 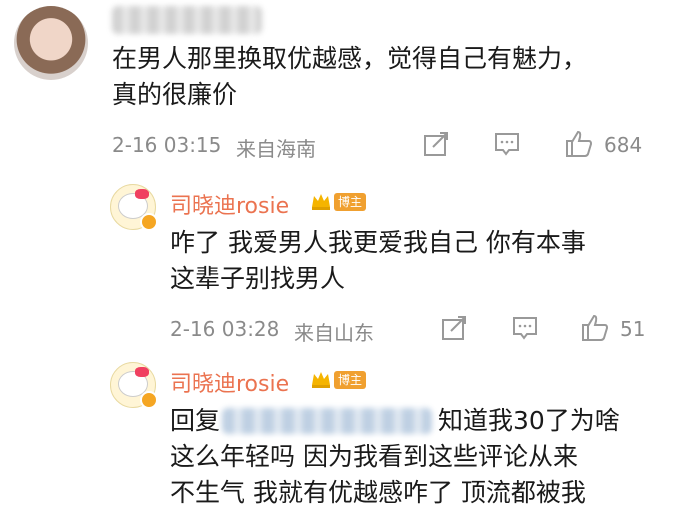 I want to click on commenter-avatar, so click(x=51, y=43).